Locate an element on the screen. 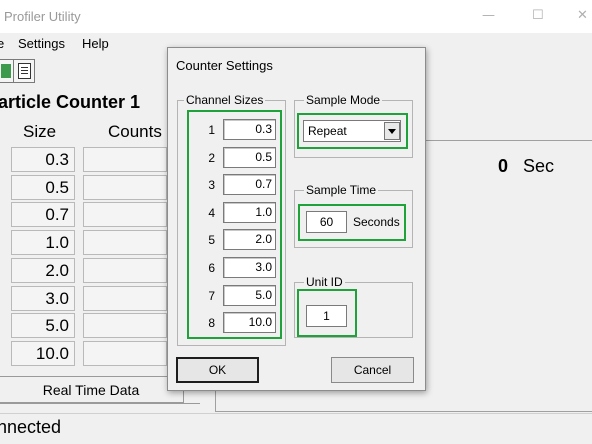 The height and width of the screenshot is (444, 592). timer-unit: Sec is located at coordinates (539, 166).